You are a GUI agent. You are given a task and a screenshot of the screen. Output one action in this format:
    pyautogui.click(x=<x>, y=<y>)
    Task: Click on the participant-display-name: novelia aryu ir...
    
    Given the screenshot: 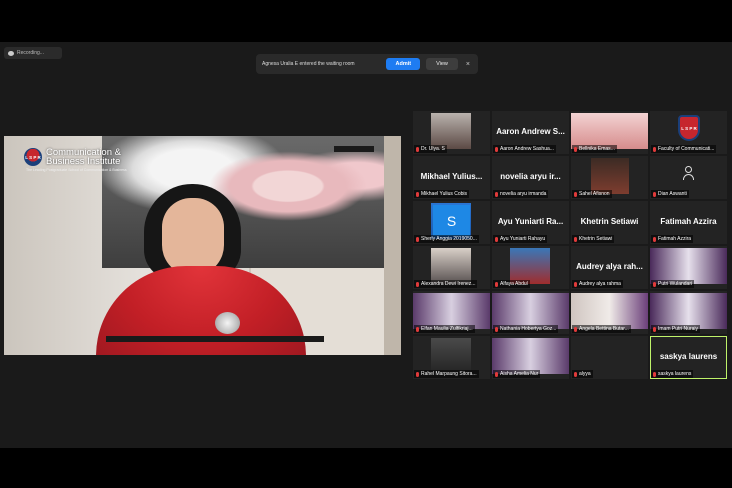 What is the action you would take?
    pyautogui.click(x=530, y=176)
    